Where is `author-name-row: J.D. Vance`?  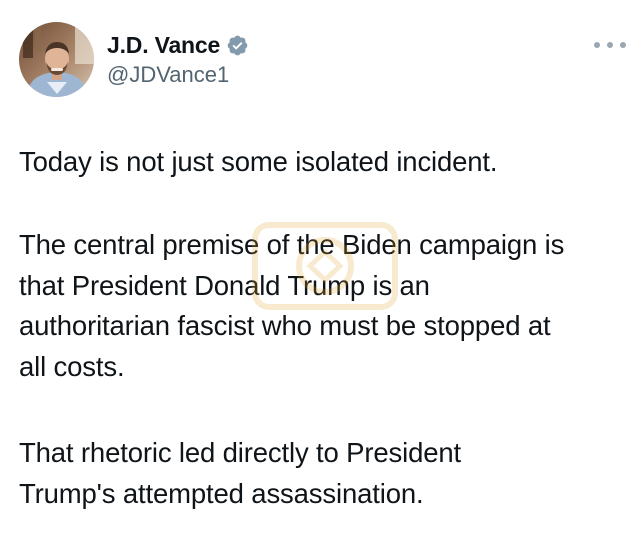
author-name-row: J.D. Vance is located at coordinates (178, 45).